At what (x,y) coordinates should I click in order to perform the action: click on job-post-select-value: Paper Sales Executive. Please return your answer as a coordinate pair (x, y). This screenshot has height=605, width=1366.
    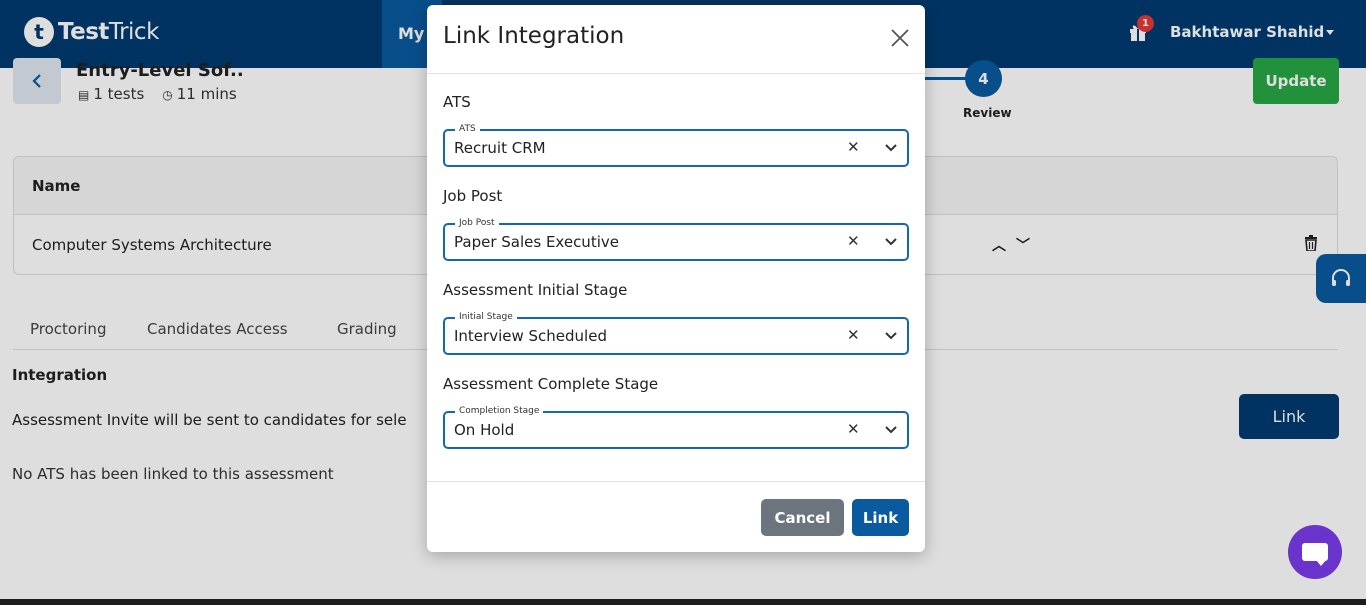
    Looking at the image, I should click on (536, 242).